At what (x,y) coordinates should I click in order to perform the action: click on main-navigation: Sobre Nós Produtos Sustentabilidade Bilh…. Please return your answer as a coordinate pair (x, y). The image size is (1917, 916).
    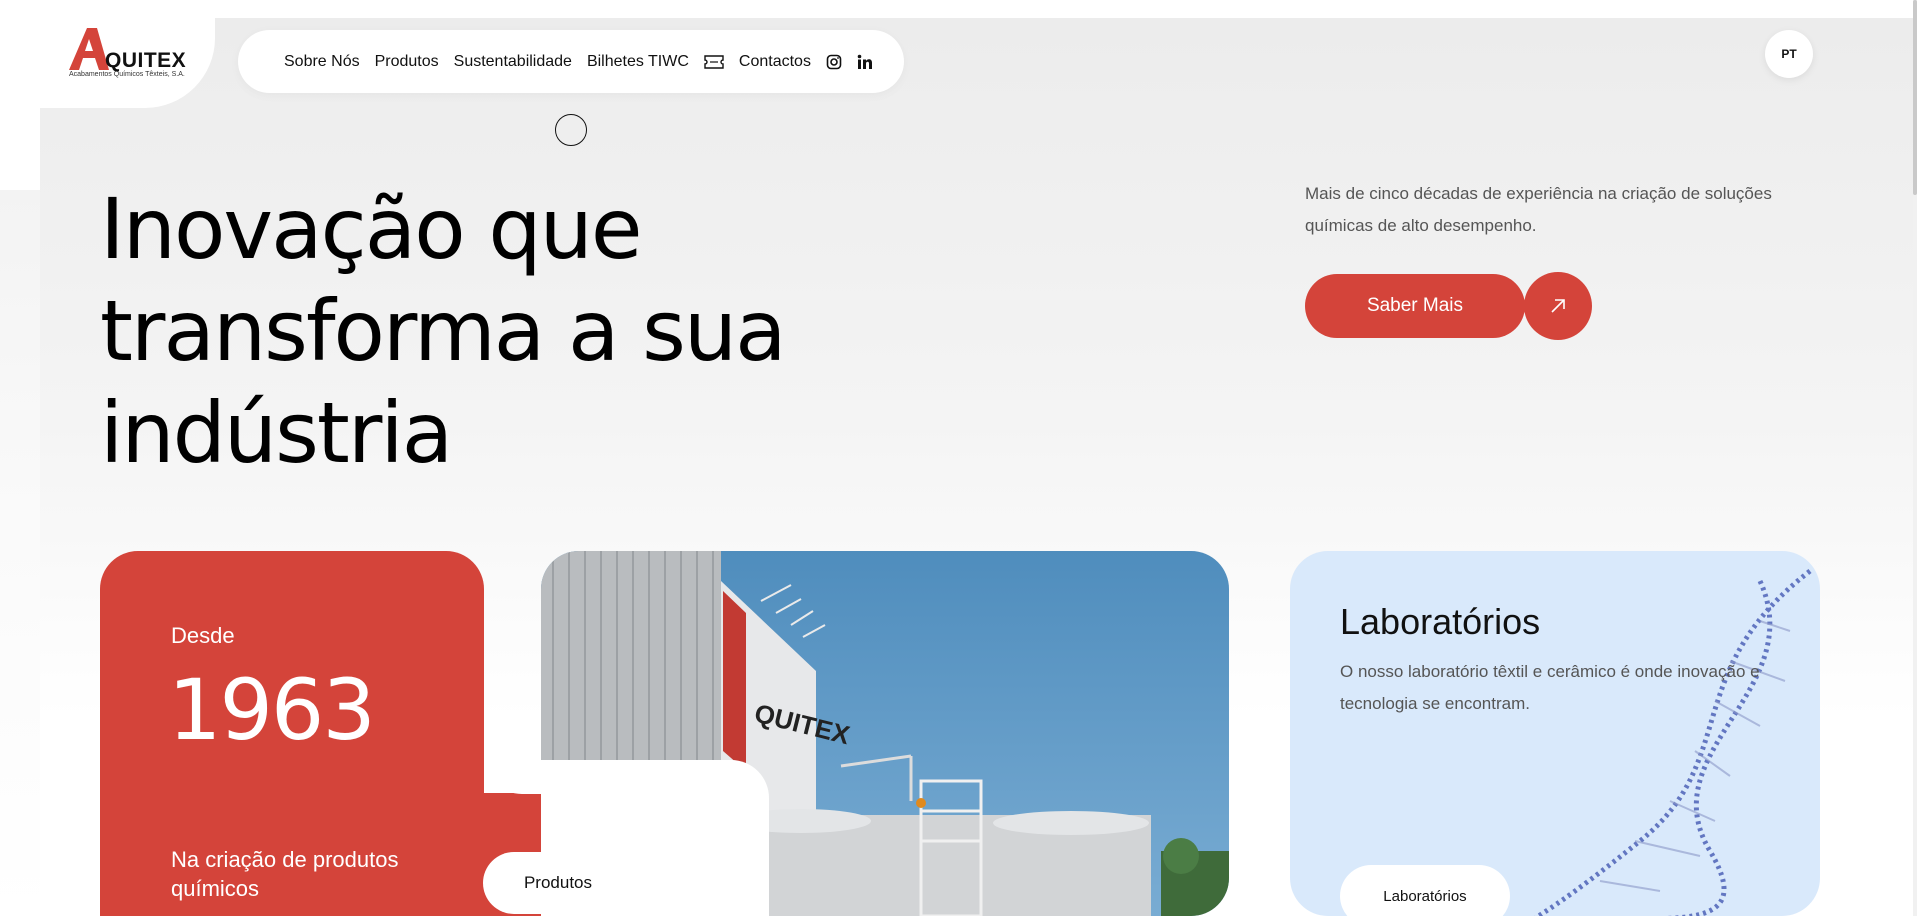
    Looking at the image, I should click on (571, 61).